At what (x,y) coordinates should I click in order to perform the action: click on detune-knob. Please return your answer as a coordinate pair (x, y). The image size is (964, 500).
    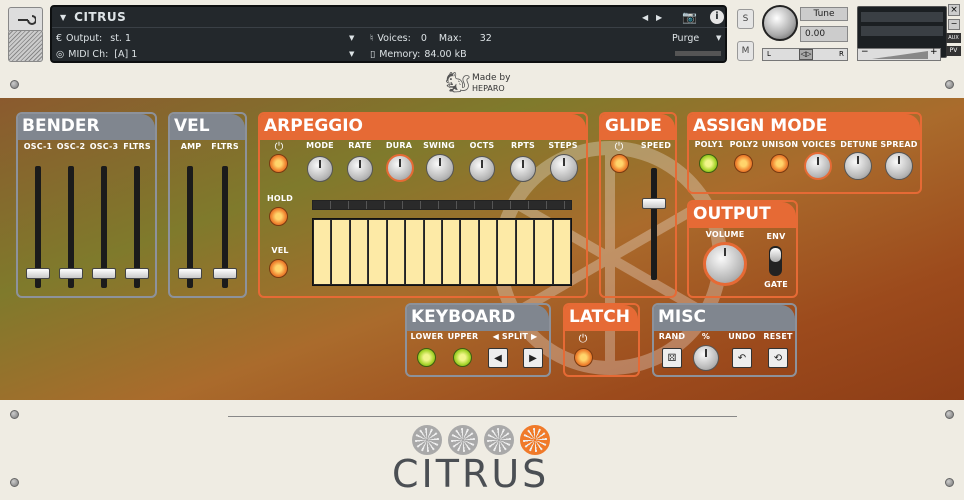
    Looking at the image, I should click on (858, 166).